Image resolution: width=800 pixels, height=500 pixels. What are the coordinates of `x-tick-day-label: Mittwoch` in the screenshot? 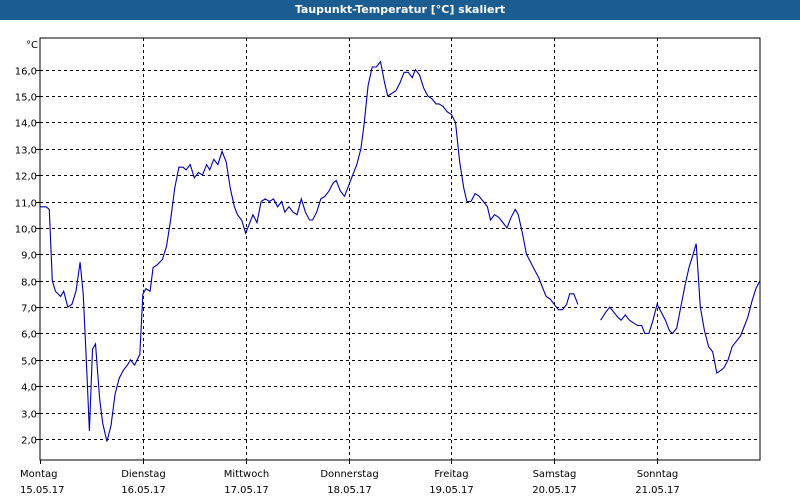 It's located at (246, 474).